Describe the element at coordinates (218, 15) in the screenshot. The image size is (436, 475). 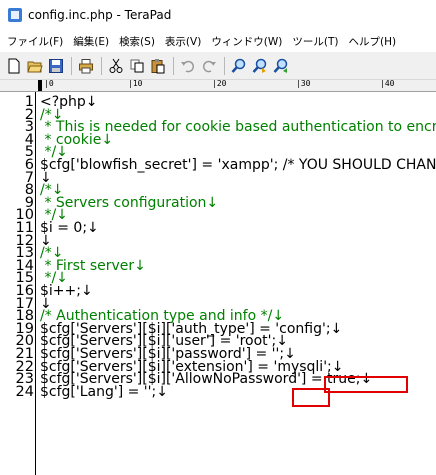
I see `title-bar: config.inc.php - TeraPad` at that location.